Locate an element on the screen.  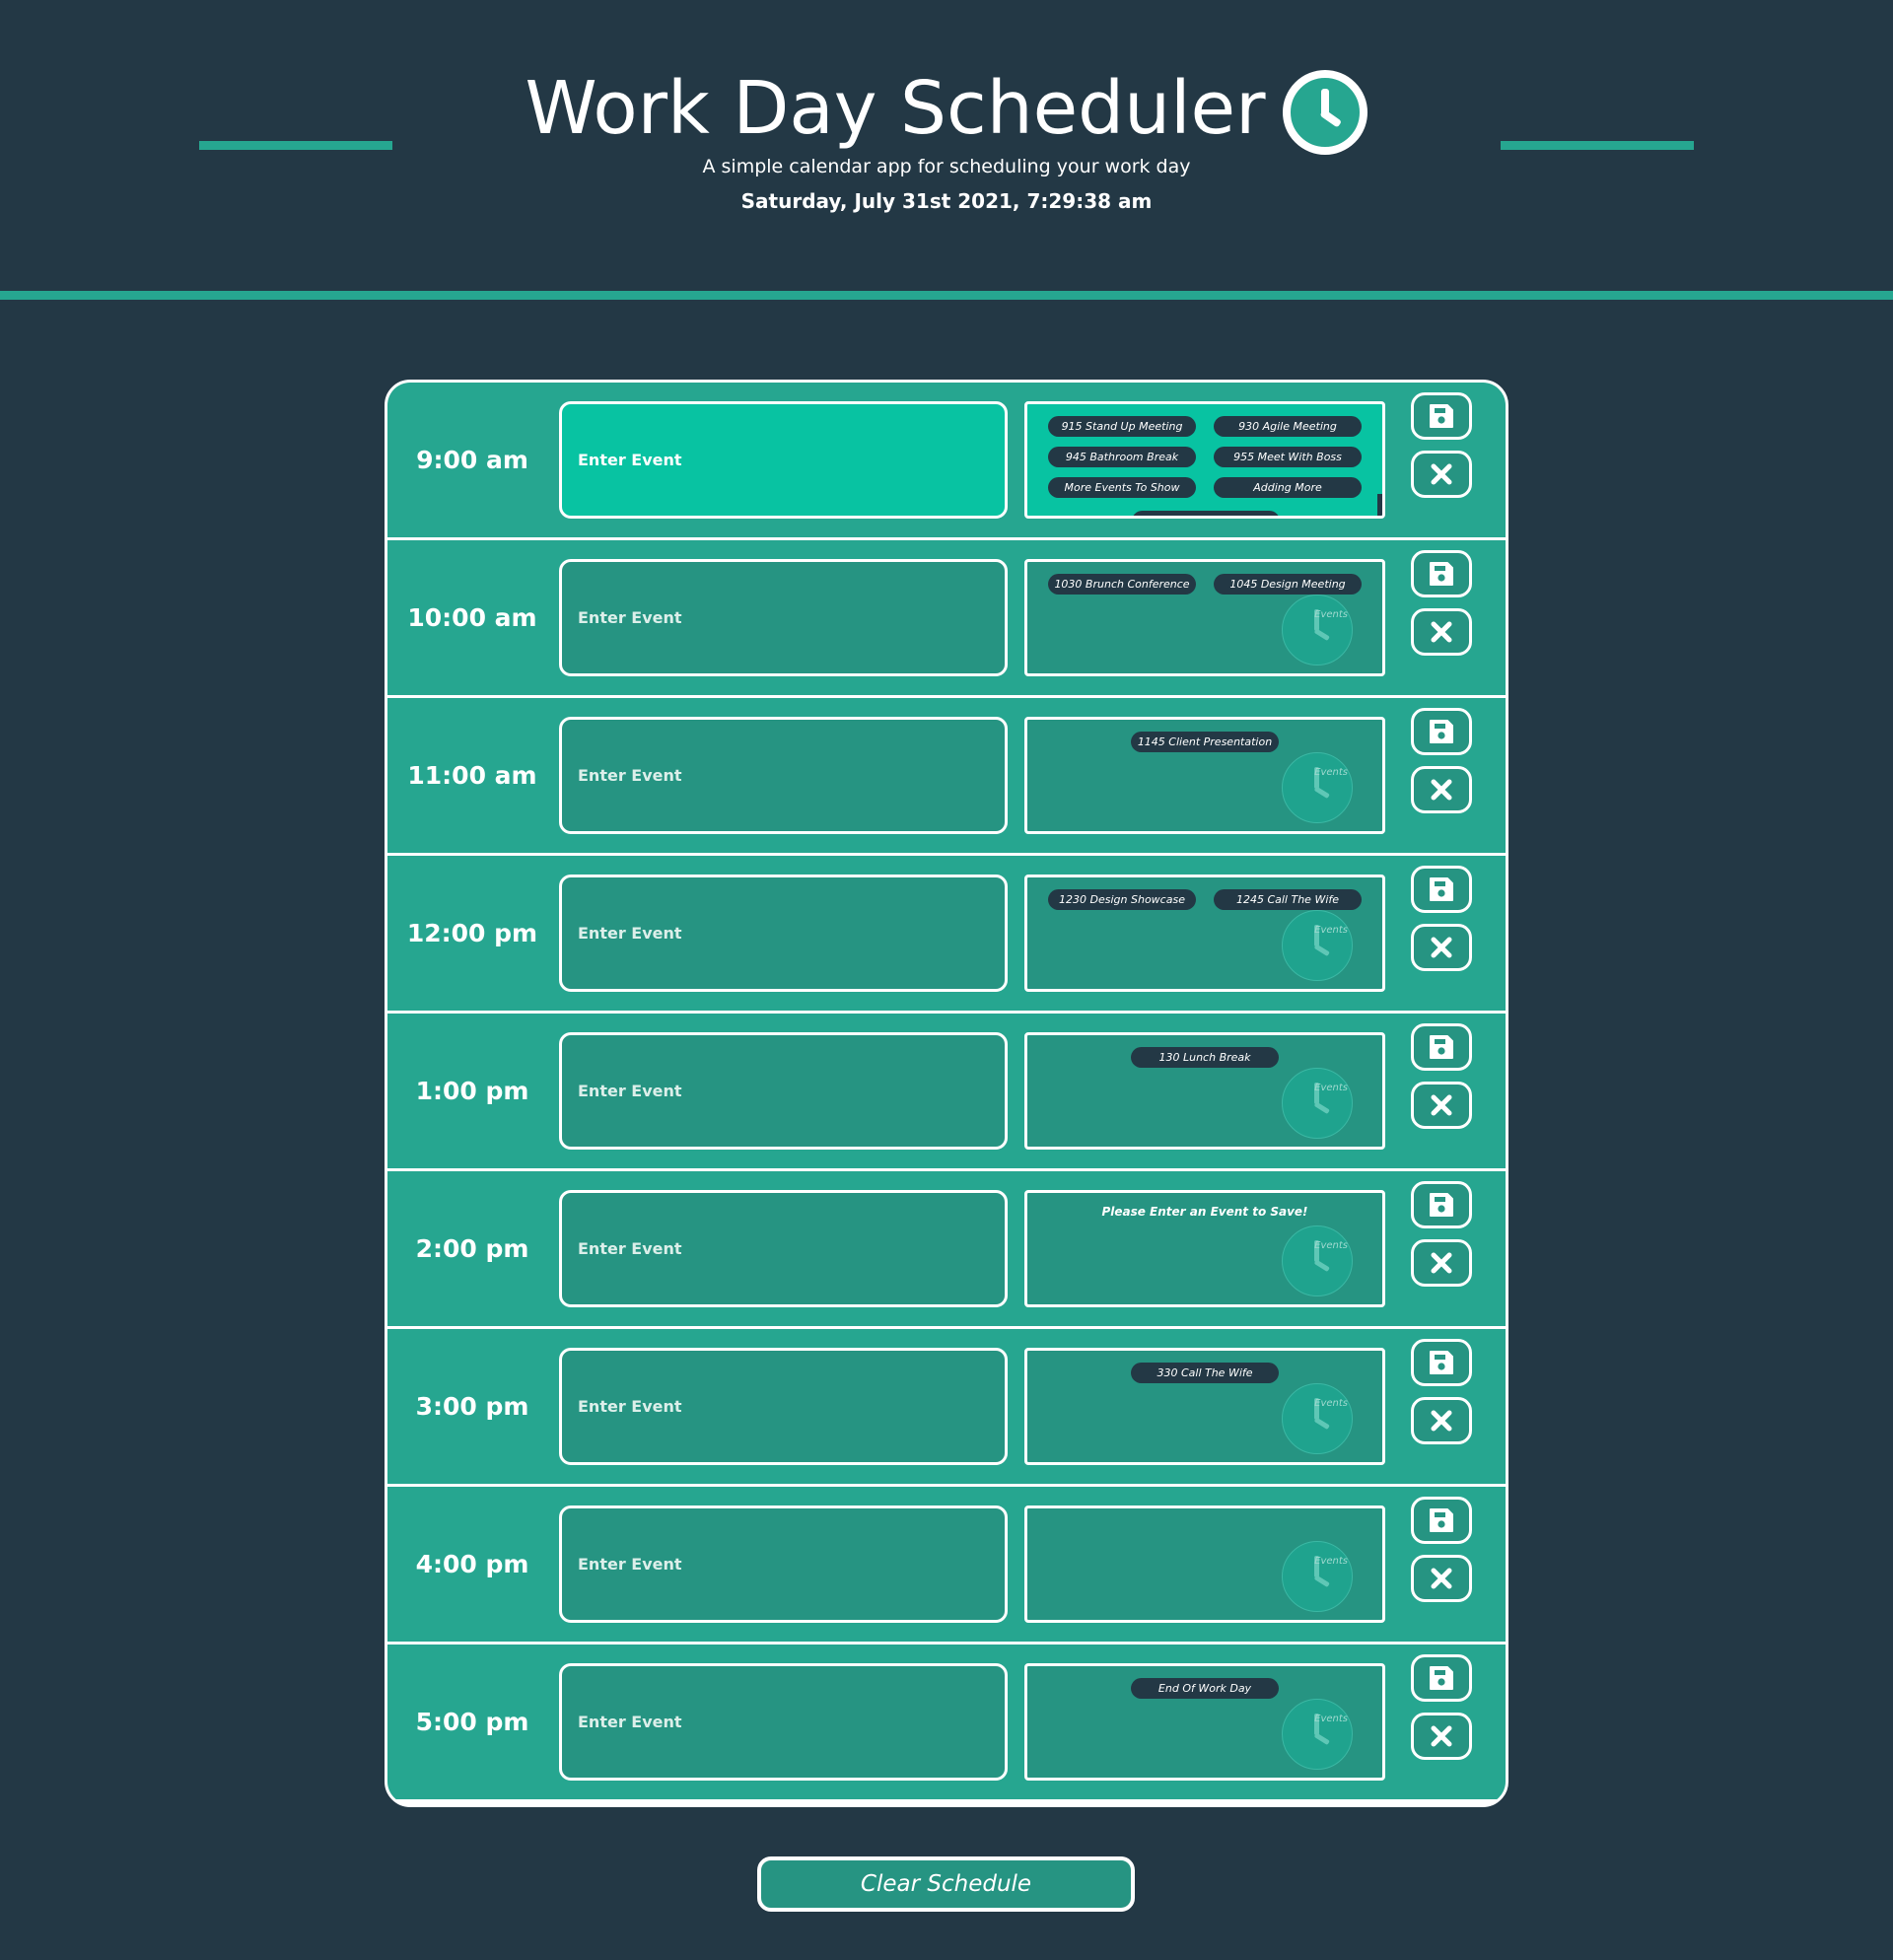
event-chip-list: End Of Work Day is located at coordinates (1204, 1688).